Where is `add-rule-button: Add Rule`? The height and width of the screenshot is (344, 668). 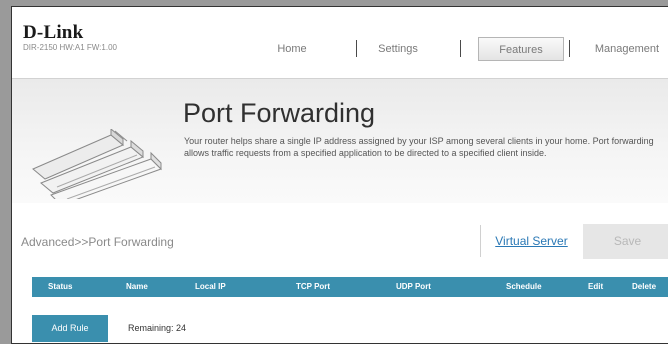 add-rule-button: Add Rule is located at coordinates (70, 328).